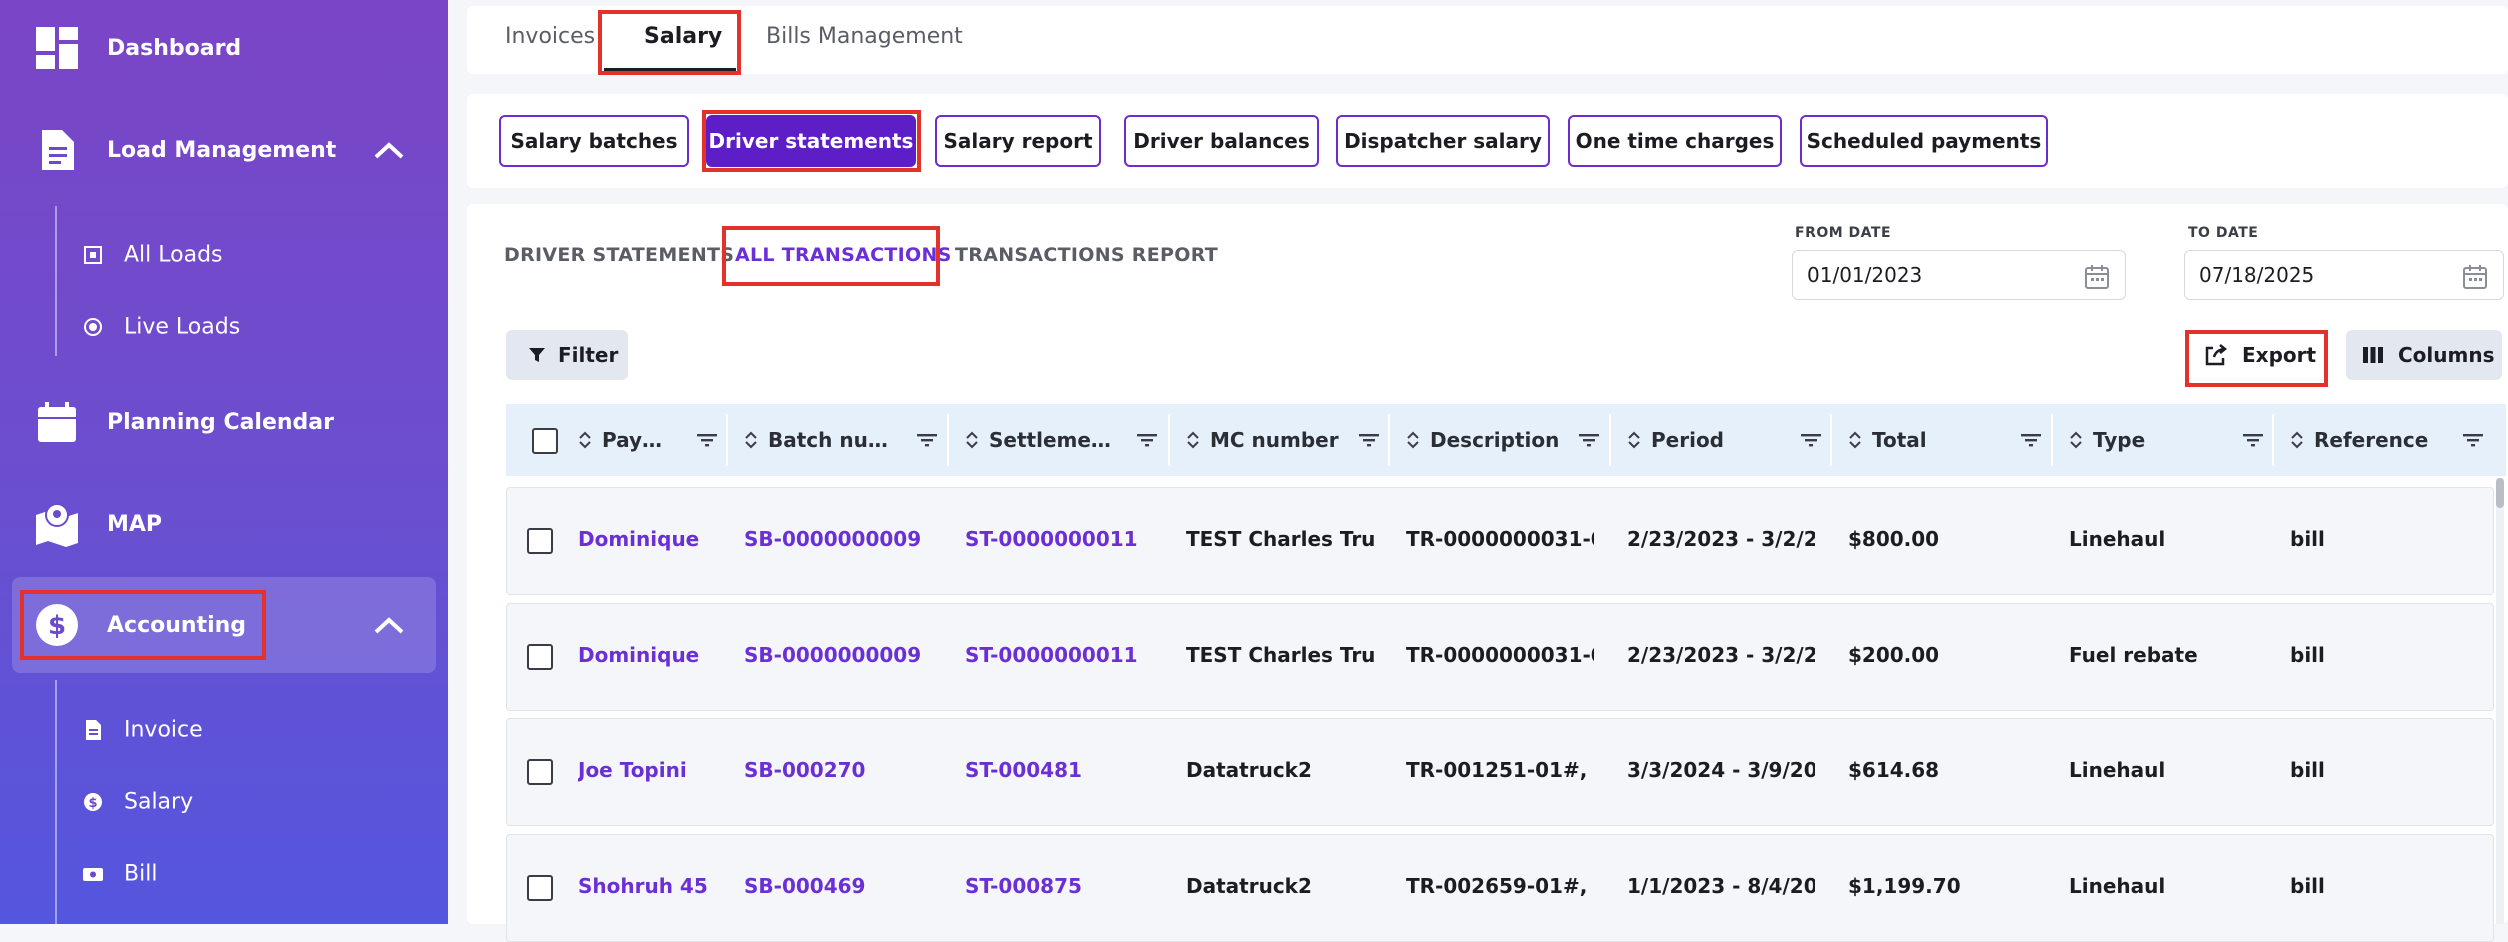  I want to click on tab-bills-management: Bills Management, so click(864, 36).